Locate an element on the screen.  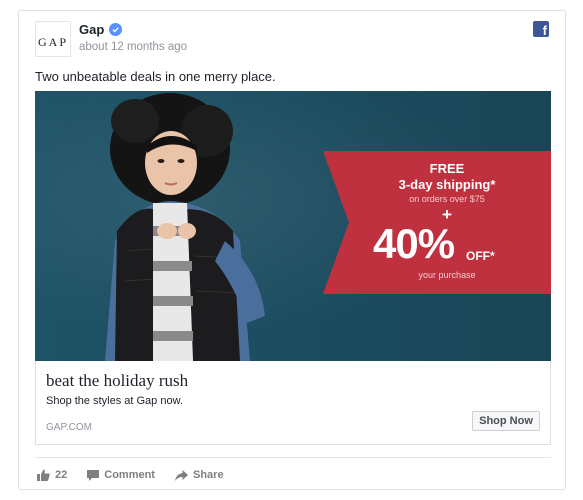
share-button: Share is located at coordinates (199, 475).